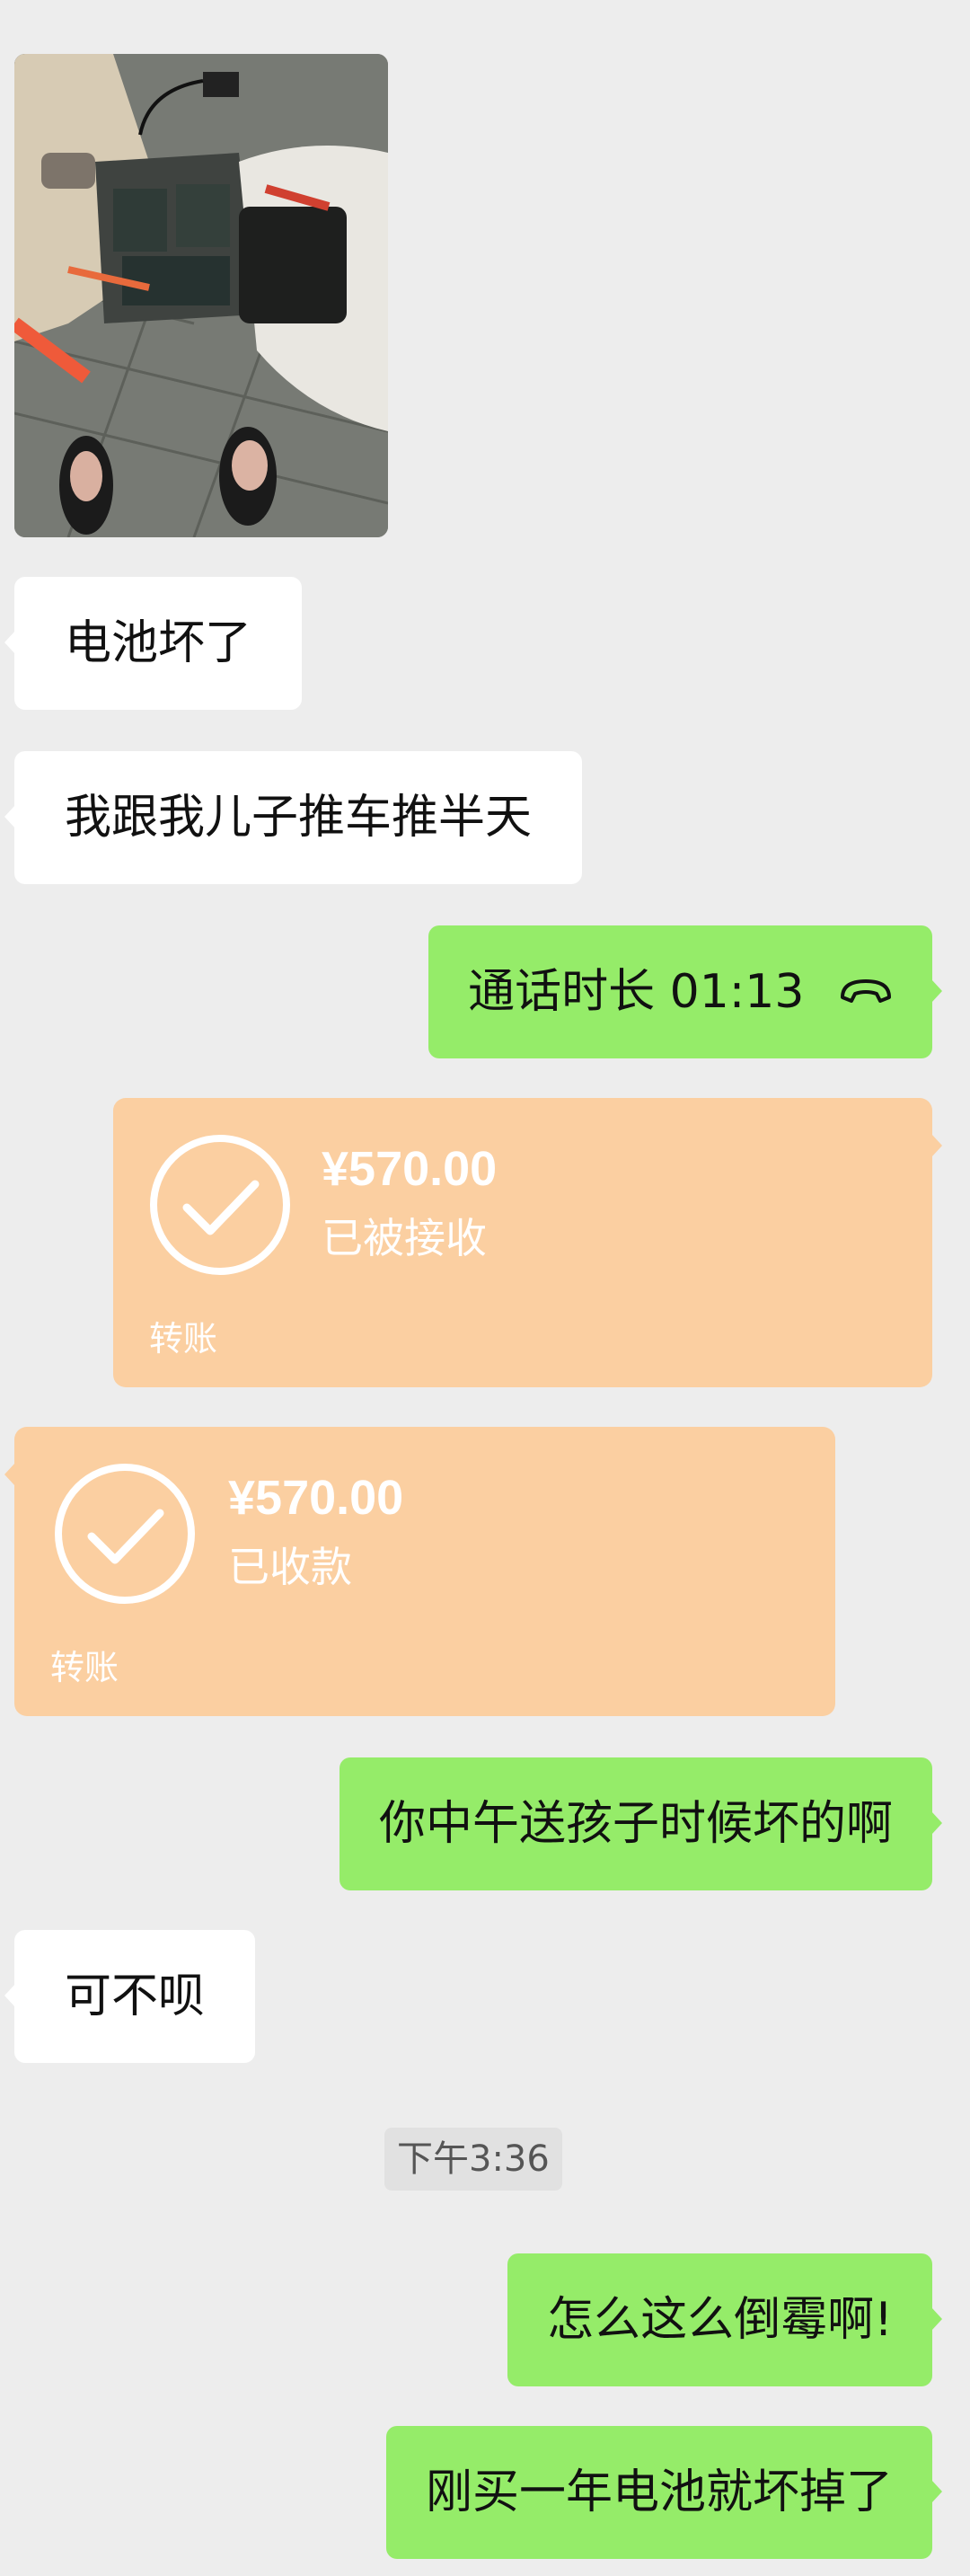 This screenshot has height=2576, width=970. I want to click on outgoing-message-bubble: 怎么这么倒霉啊!, so click(724, 2320).